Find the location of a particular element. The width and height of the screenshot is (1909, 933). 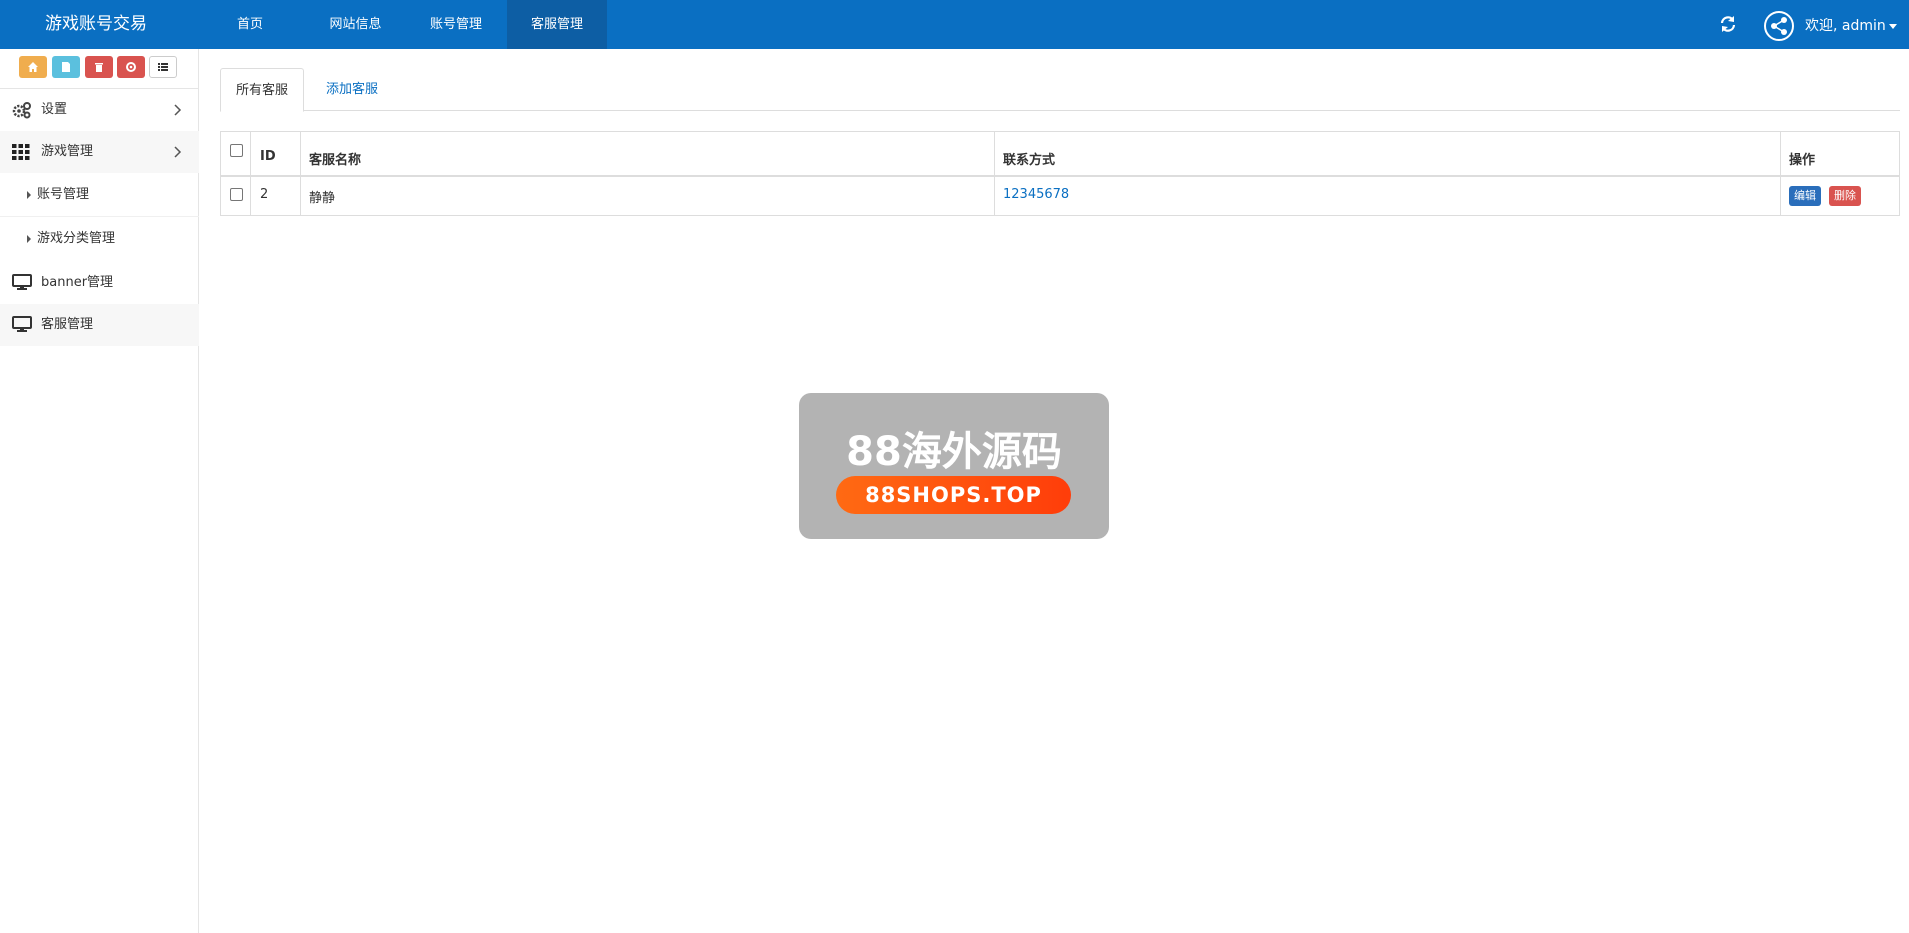

grid-icon is located at coordinates (21, 152).